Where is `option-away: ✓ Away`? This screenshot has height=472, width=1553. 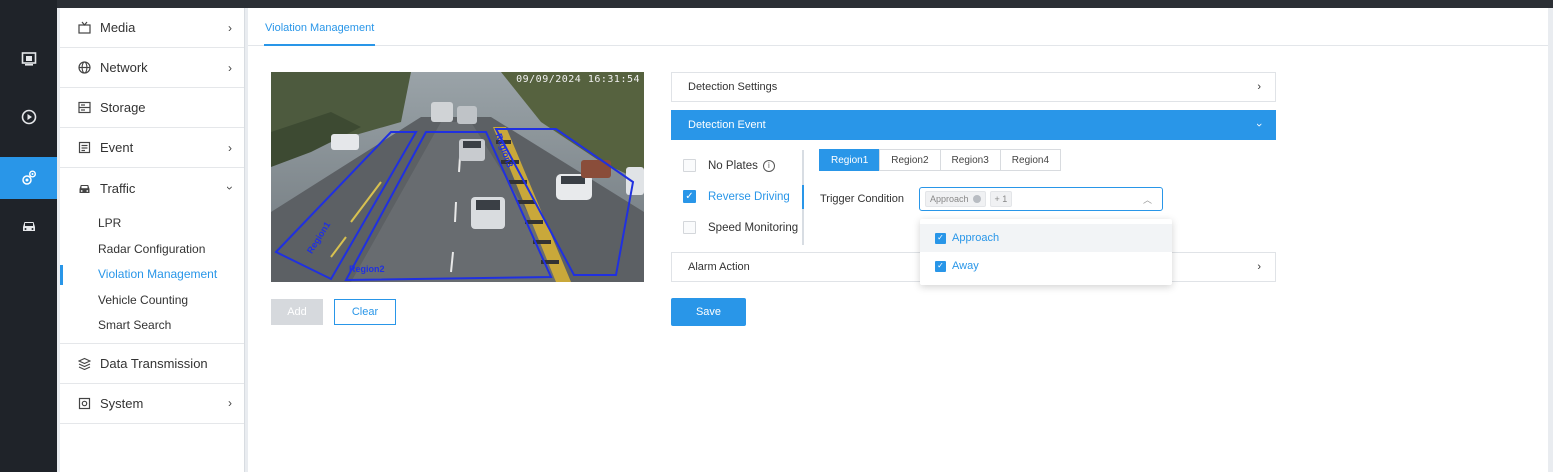
option-away: ✓ Away is located at coordinates (1046, 266).